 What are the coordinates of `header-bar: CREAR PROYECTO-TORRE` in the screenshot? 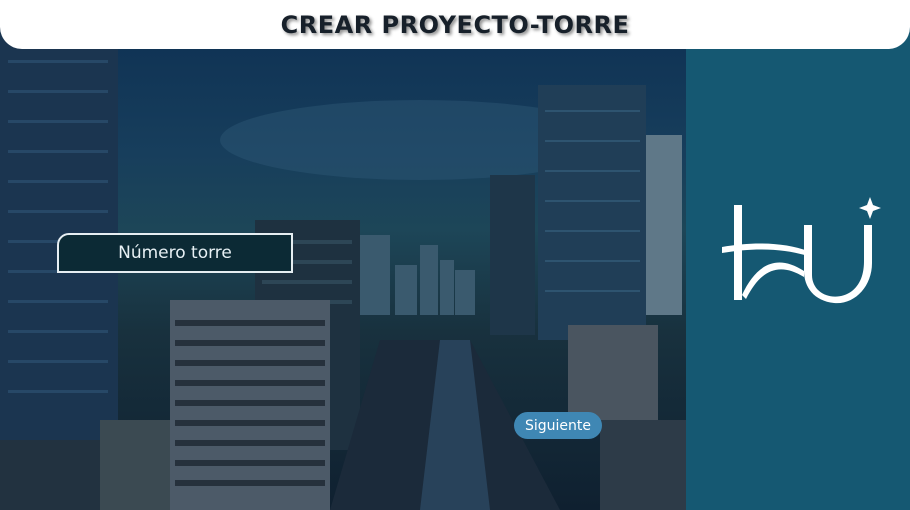 It's located at (455, 24).